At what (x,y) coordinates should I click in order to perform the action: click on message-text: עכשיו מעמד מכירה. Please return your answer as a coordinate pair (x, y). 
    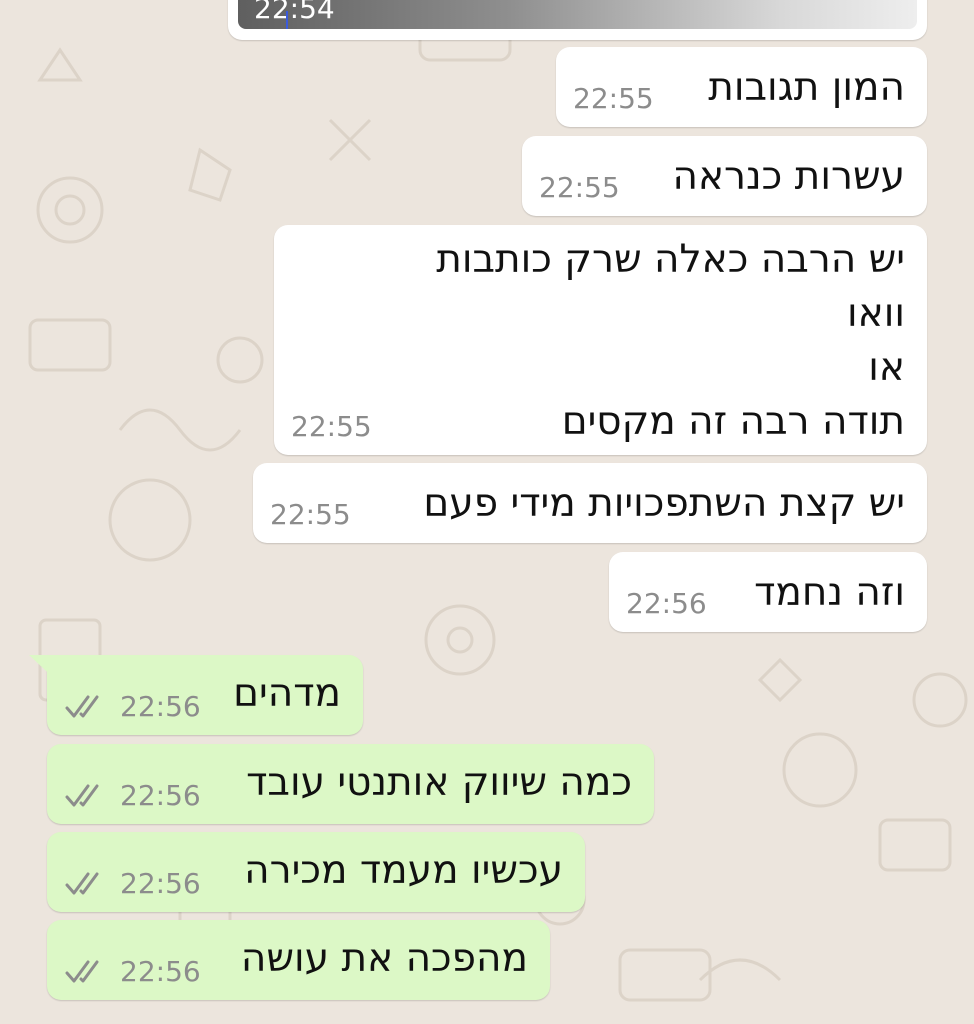
    Looking at the image, I should click on (403, 870).